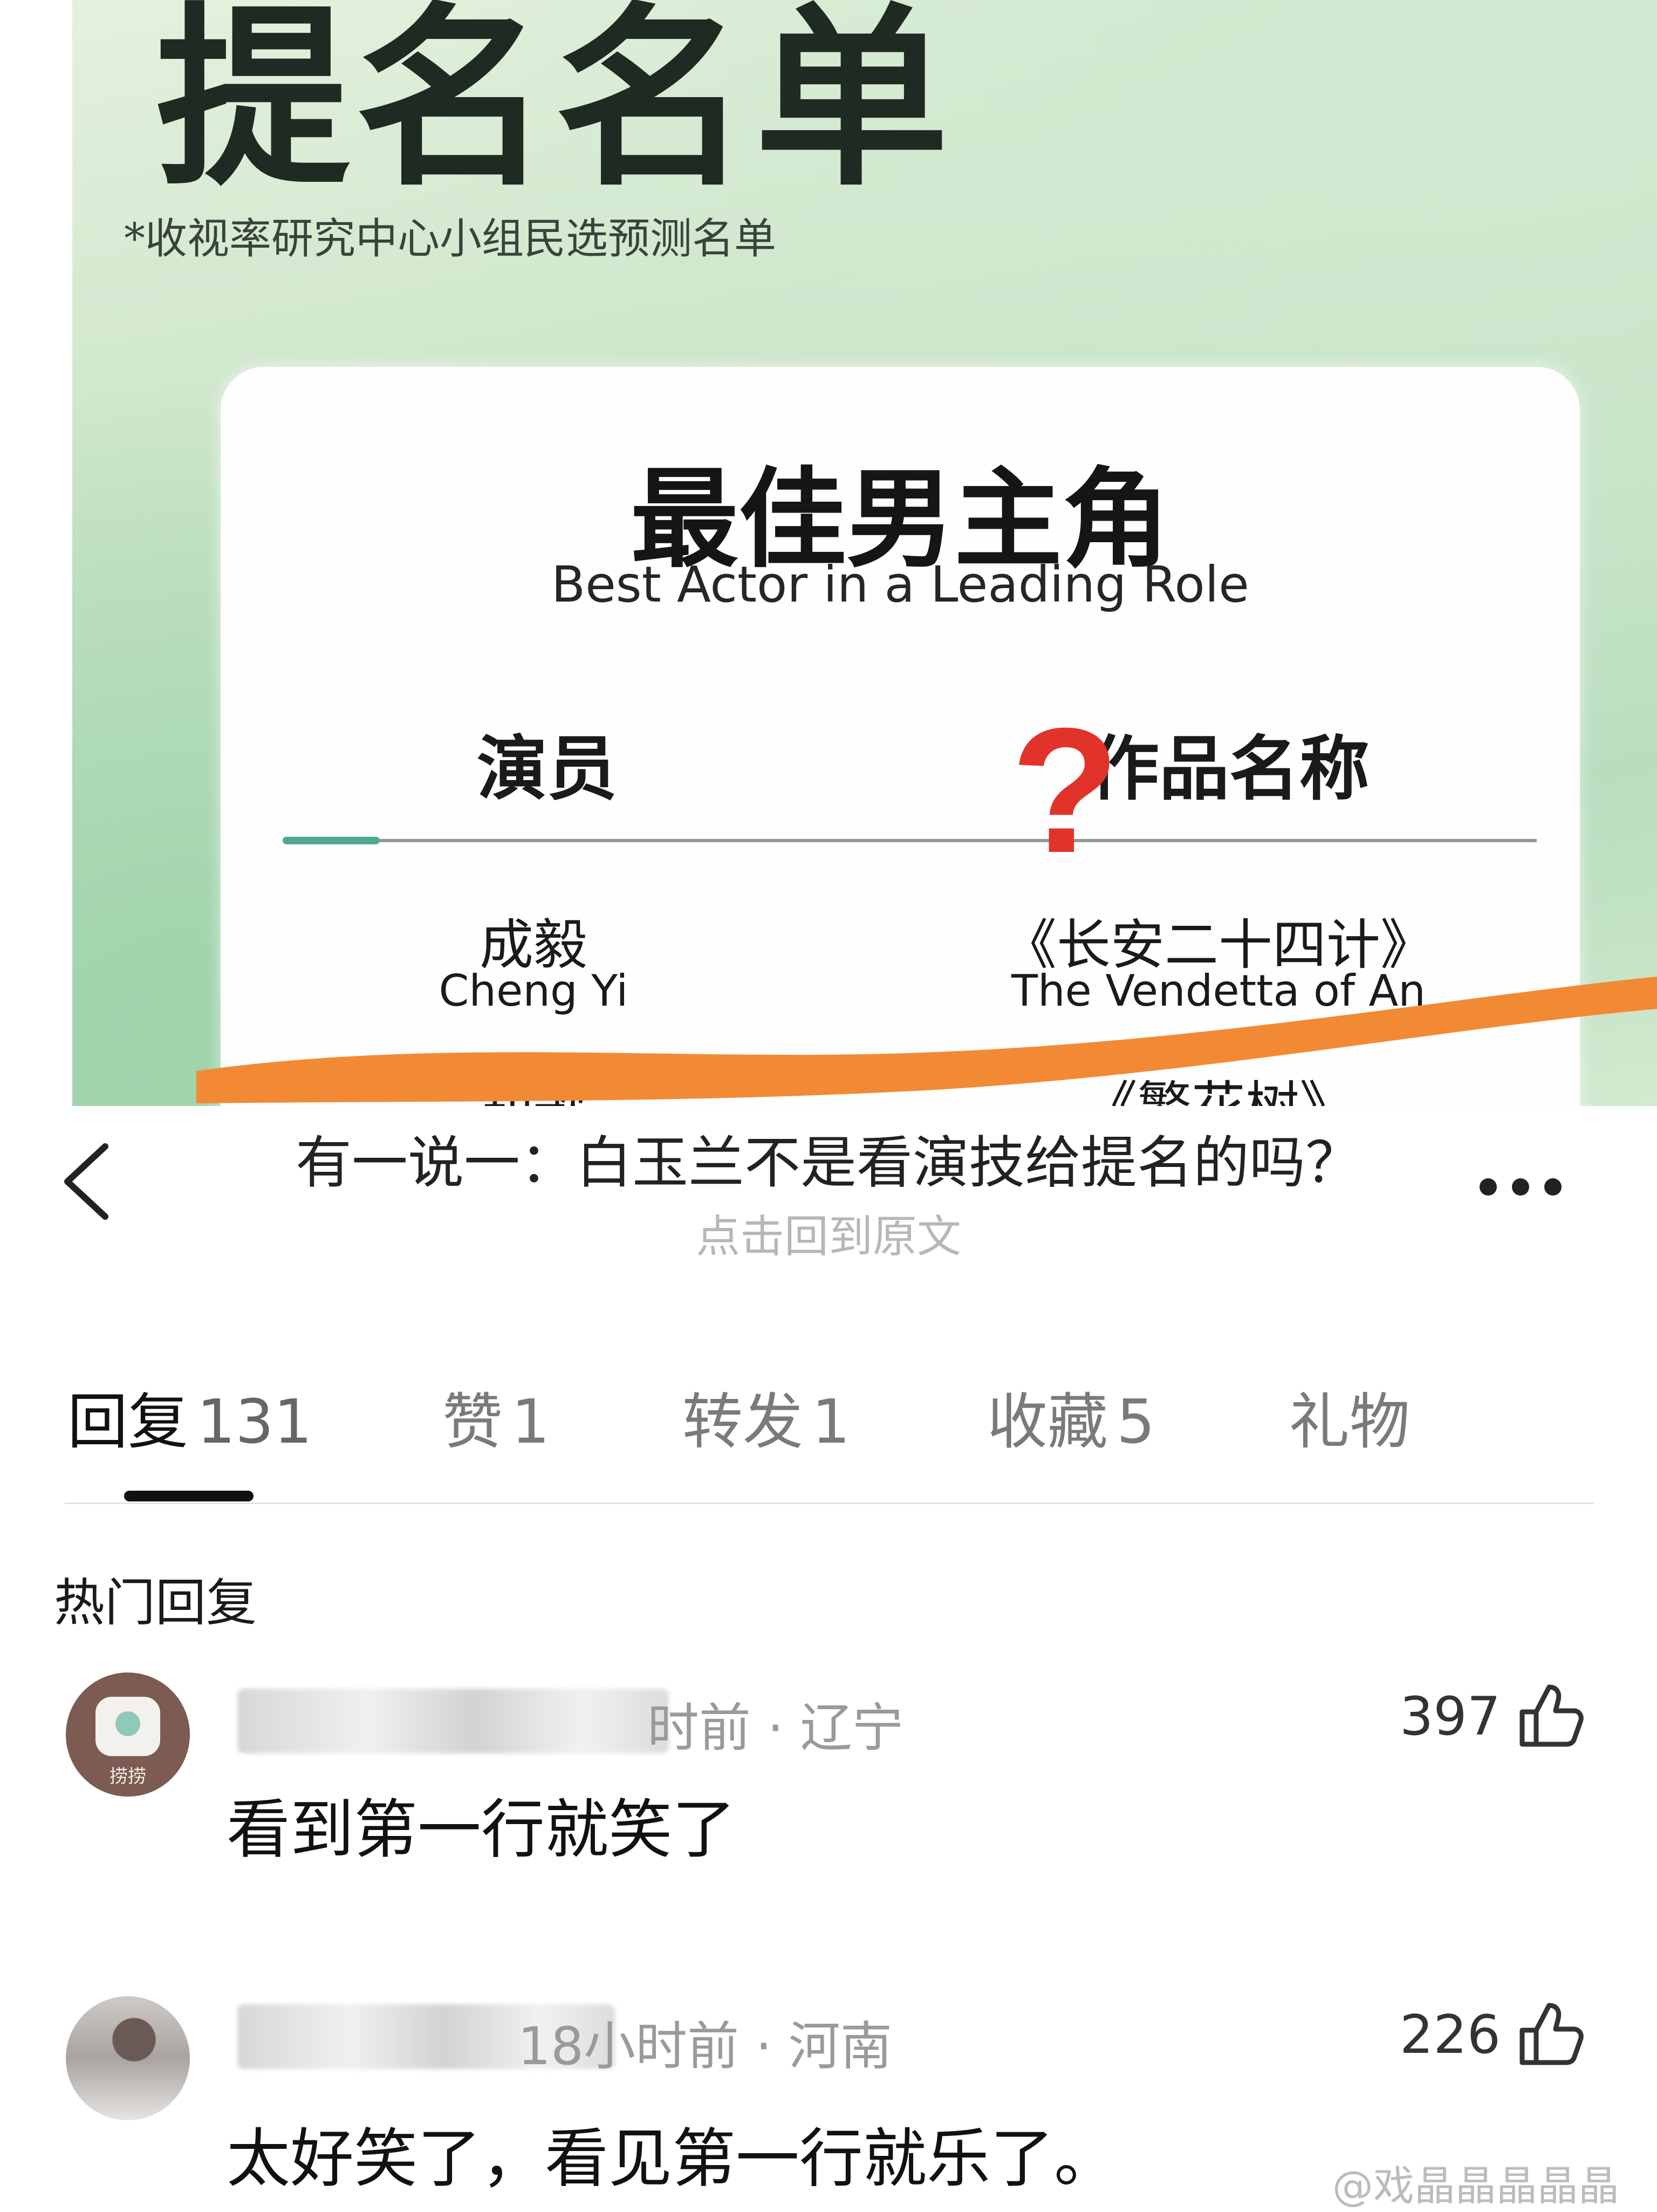  What do you see at coordinates (1521, 1187) in the screenshot?
I see `more-options-icon` at bounding box center [1521, 1187].